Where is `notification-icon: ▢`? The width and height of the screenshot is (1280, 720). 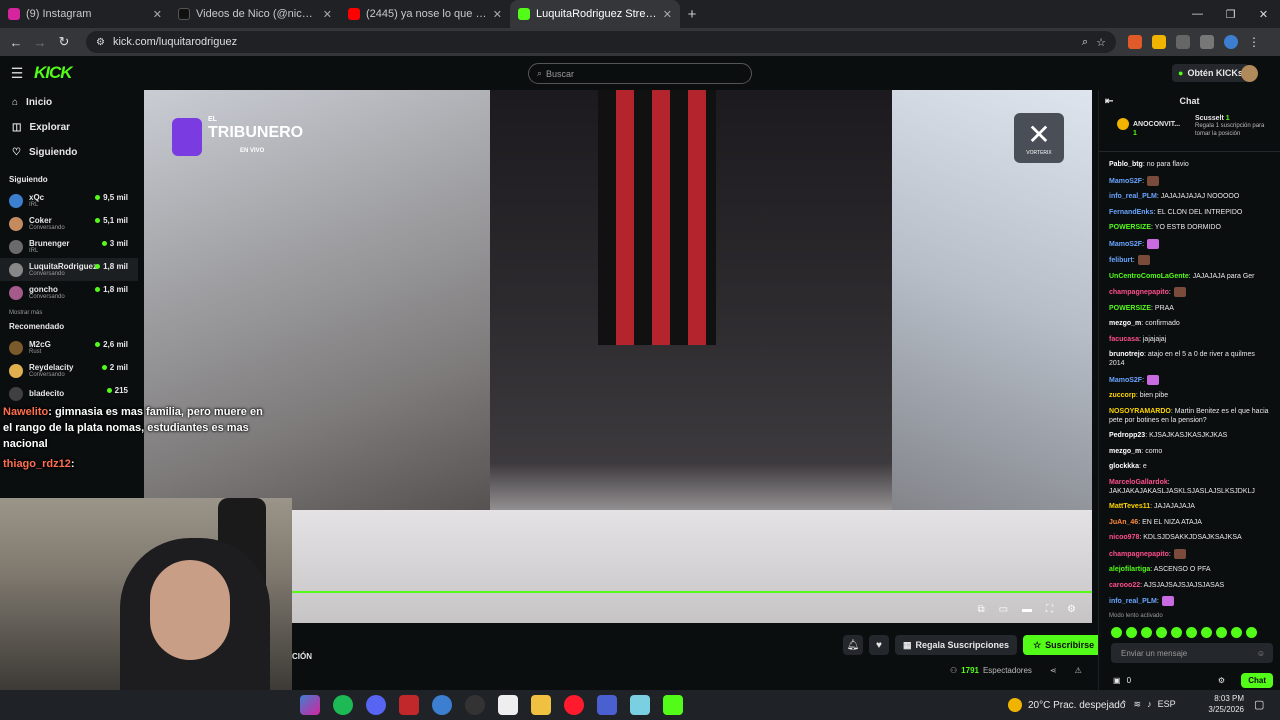 notification-icon: ▢ is located at coordinates (1259, 704).